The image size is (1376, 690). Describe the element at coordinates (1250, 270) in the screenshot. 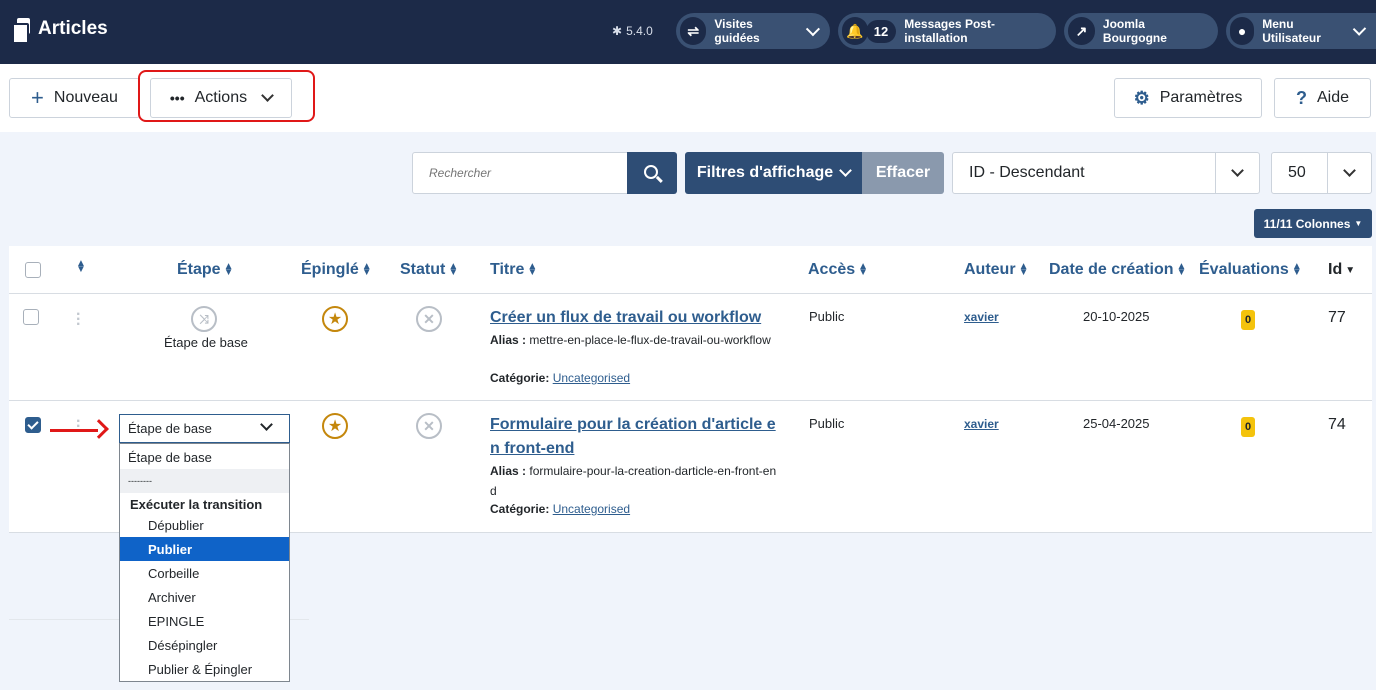

I see `column-votes: Évaluations ▲ ▼` at that location.